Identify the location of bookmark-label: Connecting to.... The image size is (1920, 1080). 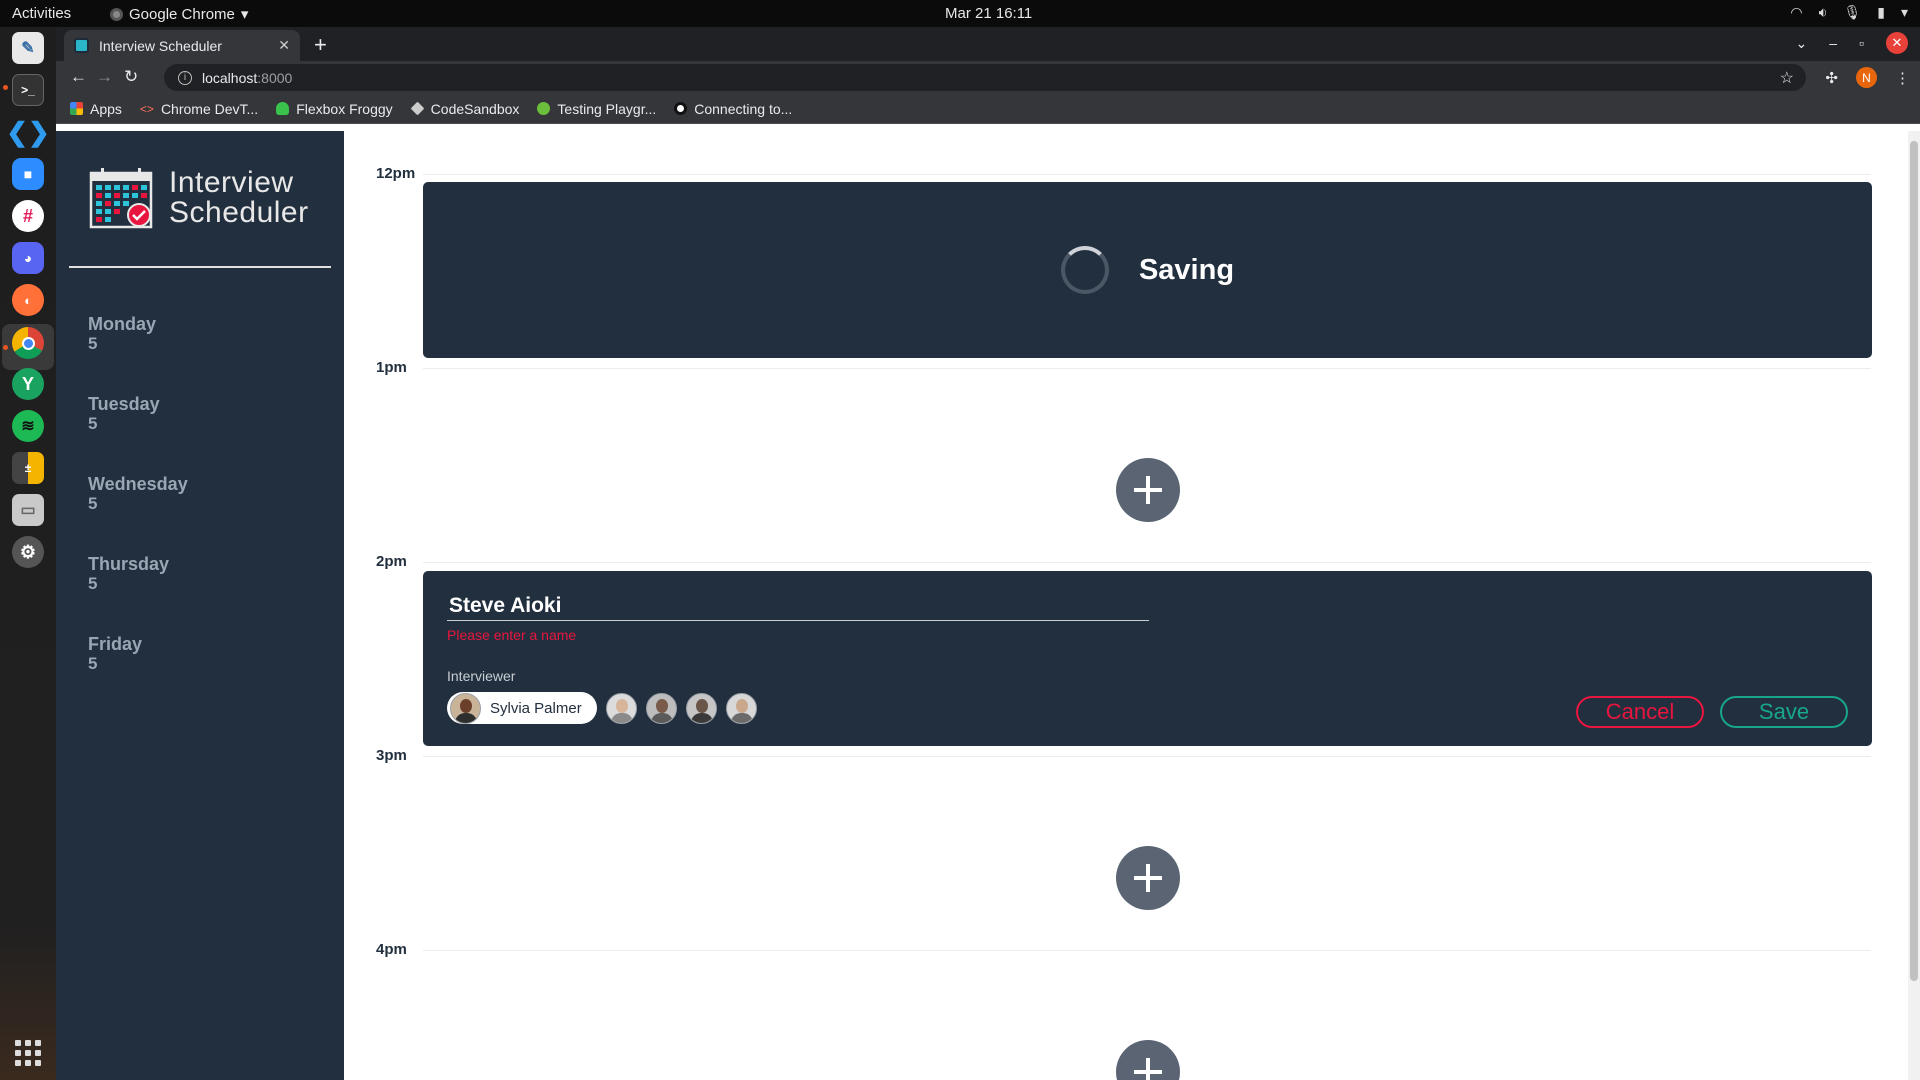
(743, 108).